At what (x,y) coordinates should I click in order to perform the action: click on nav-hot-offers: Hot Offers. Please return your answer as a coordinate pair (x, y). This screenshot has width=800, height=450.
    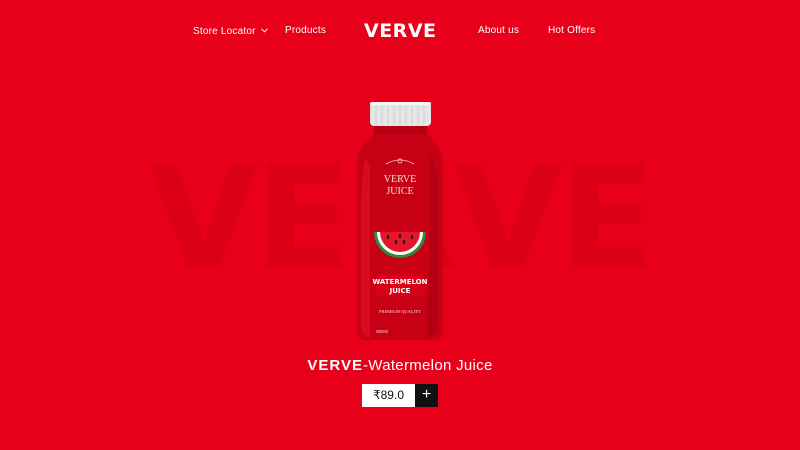
    Looking at the image, I should click on (571, 30).